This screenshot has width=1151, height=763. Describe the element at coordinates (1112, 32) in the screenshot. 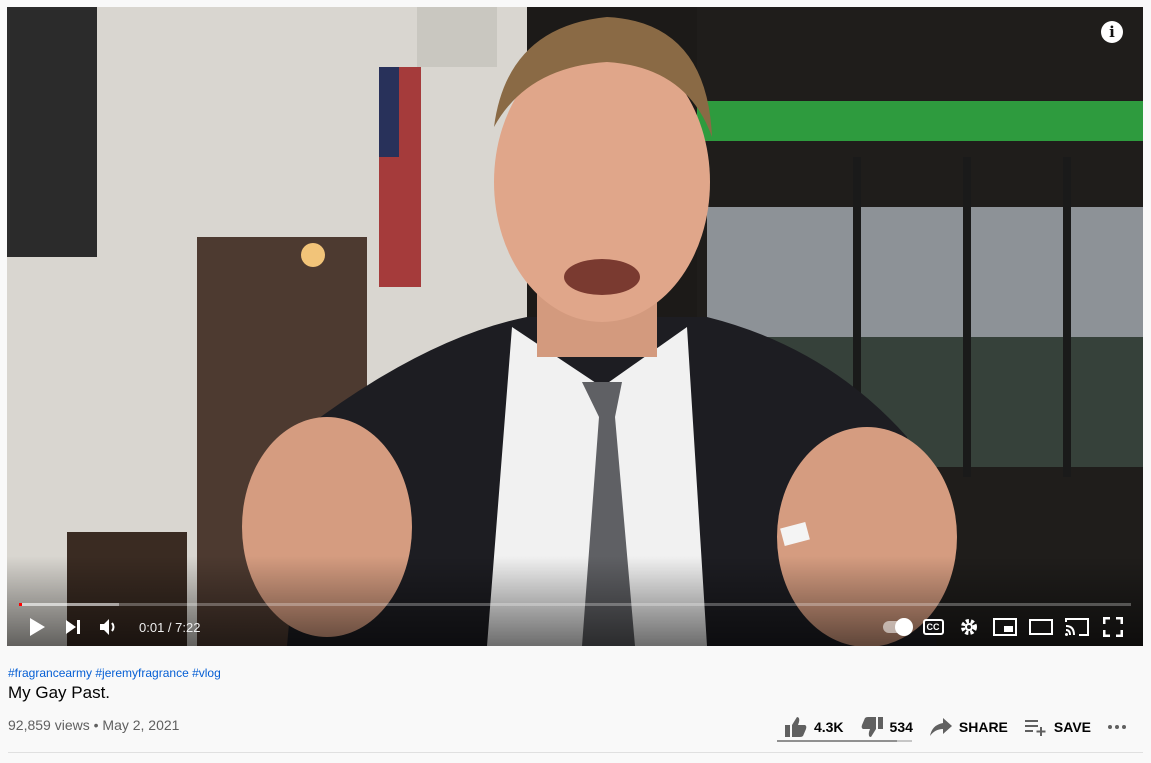

I see `info-icon: i` at that location.